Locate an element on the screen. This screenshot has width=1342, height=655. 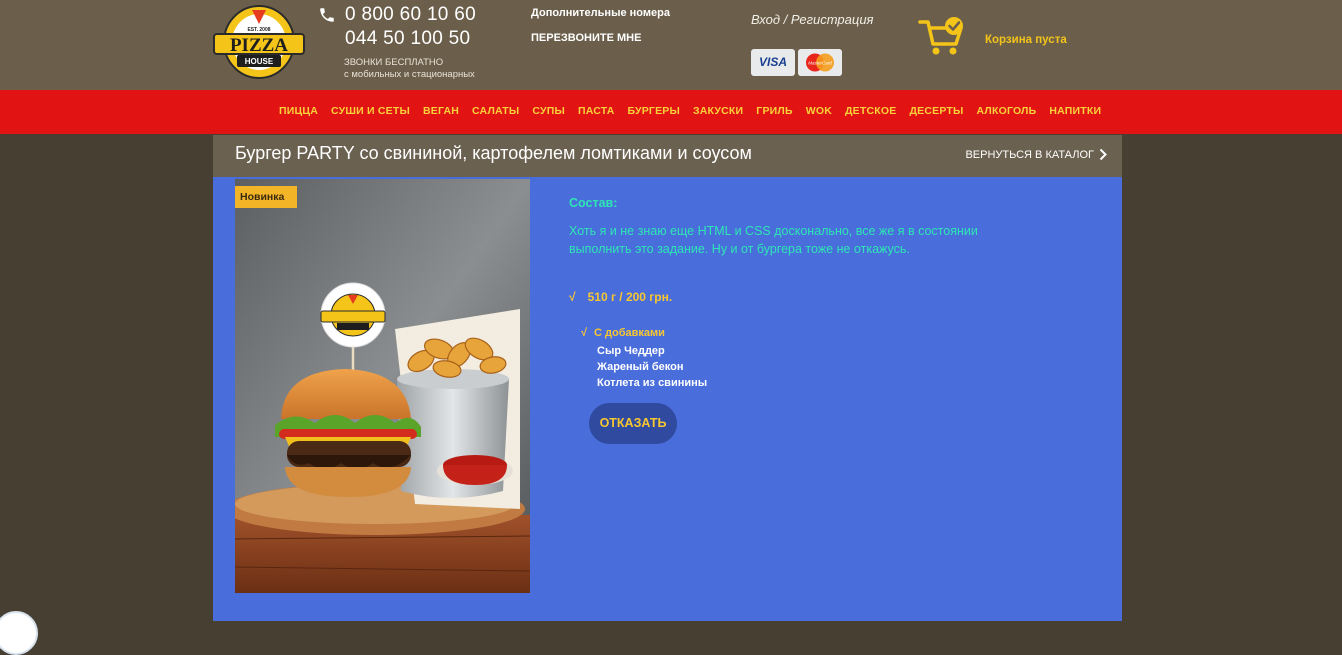
addon-item: Сыр Чеддер is located at coordinates (631, 351).